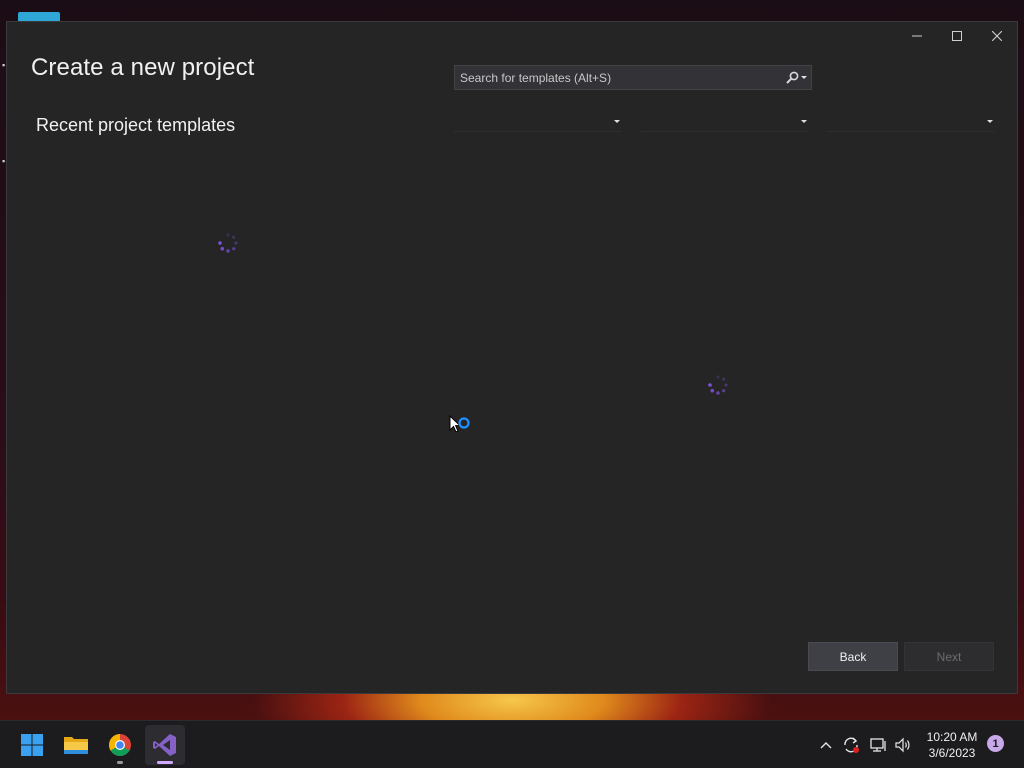 The height and width of the screenshot is (768, 1024). Describe the element at coordinates (952, 753) in the screenshot. I see `clock-date: 3/6/2023` at that location.